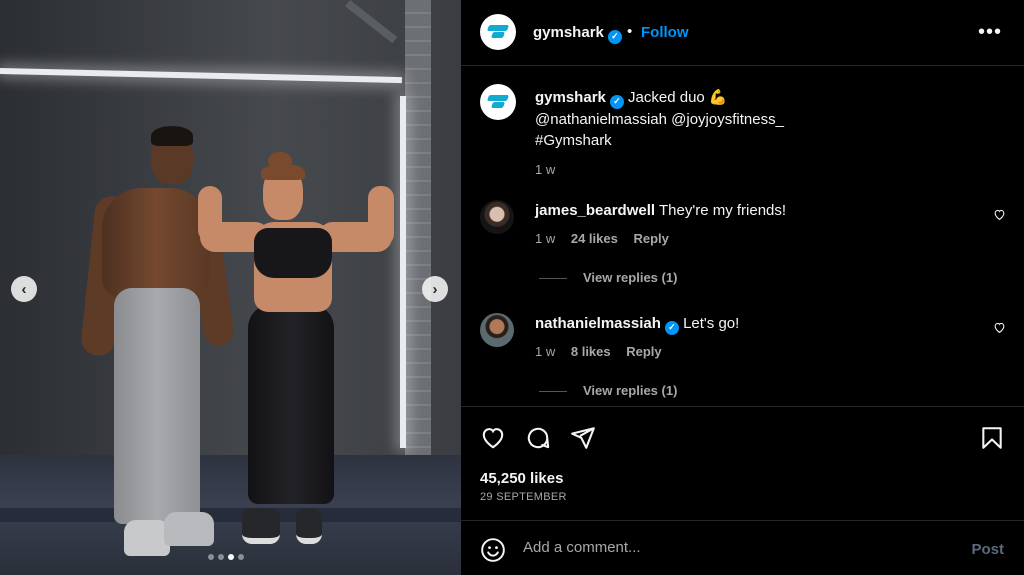  Describe the element at coordinates (261, 526) in the screenshot. I see `woman-left-shoe` at that location.